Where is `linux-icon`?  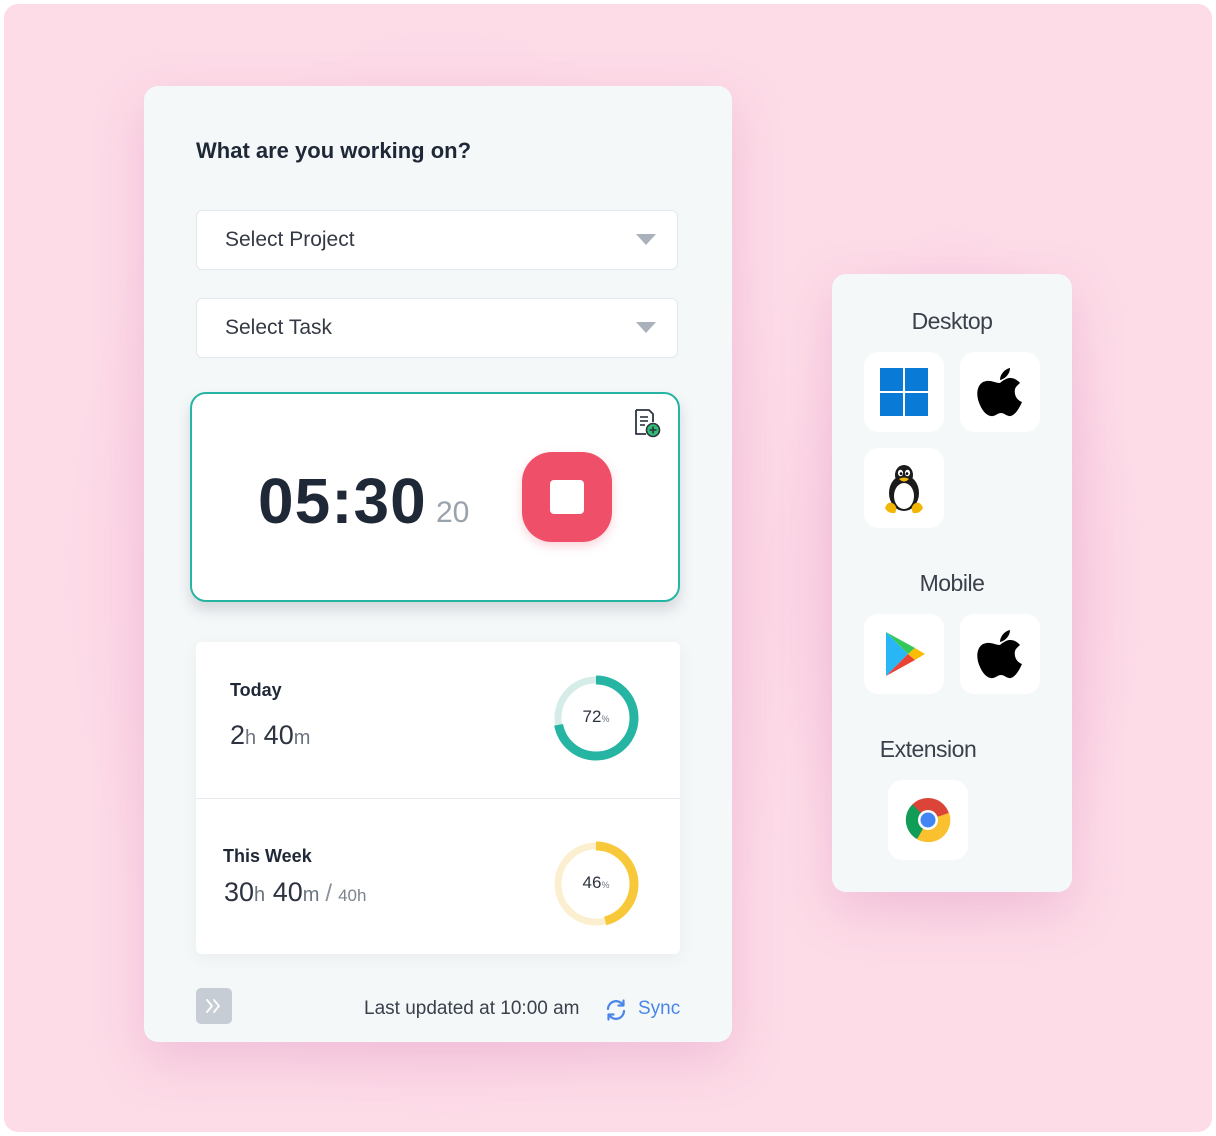 linux-icon is located at coordinates (904, 489).